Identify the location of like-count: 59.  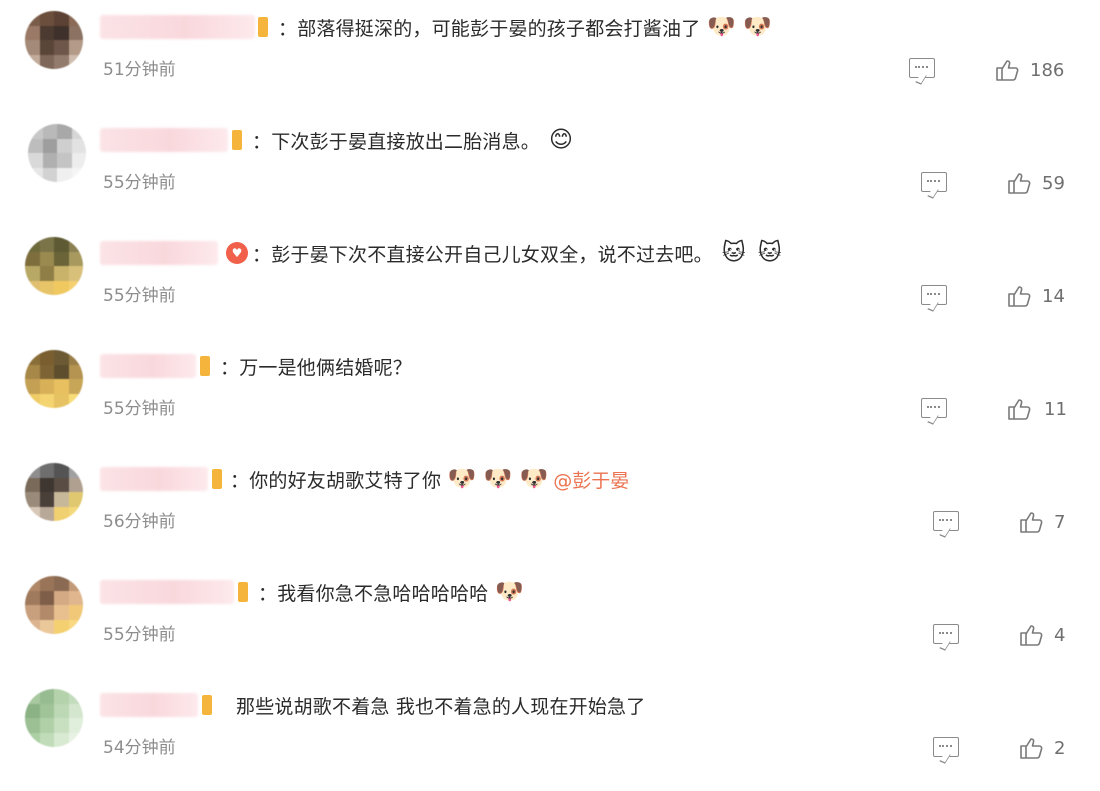
(1053, 183).